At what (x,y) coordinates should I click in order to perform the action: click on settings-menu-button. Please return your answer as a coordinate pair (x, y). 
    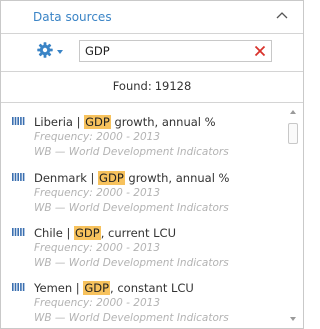
    Looking at the image, I should click on (51, 51).